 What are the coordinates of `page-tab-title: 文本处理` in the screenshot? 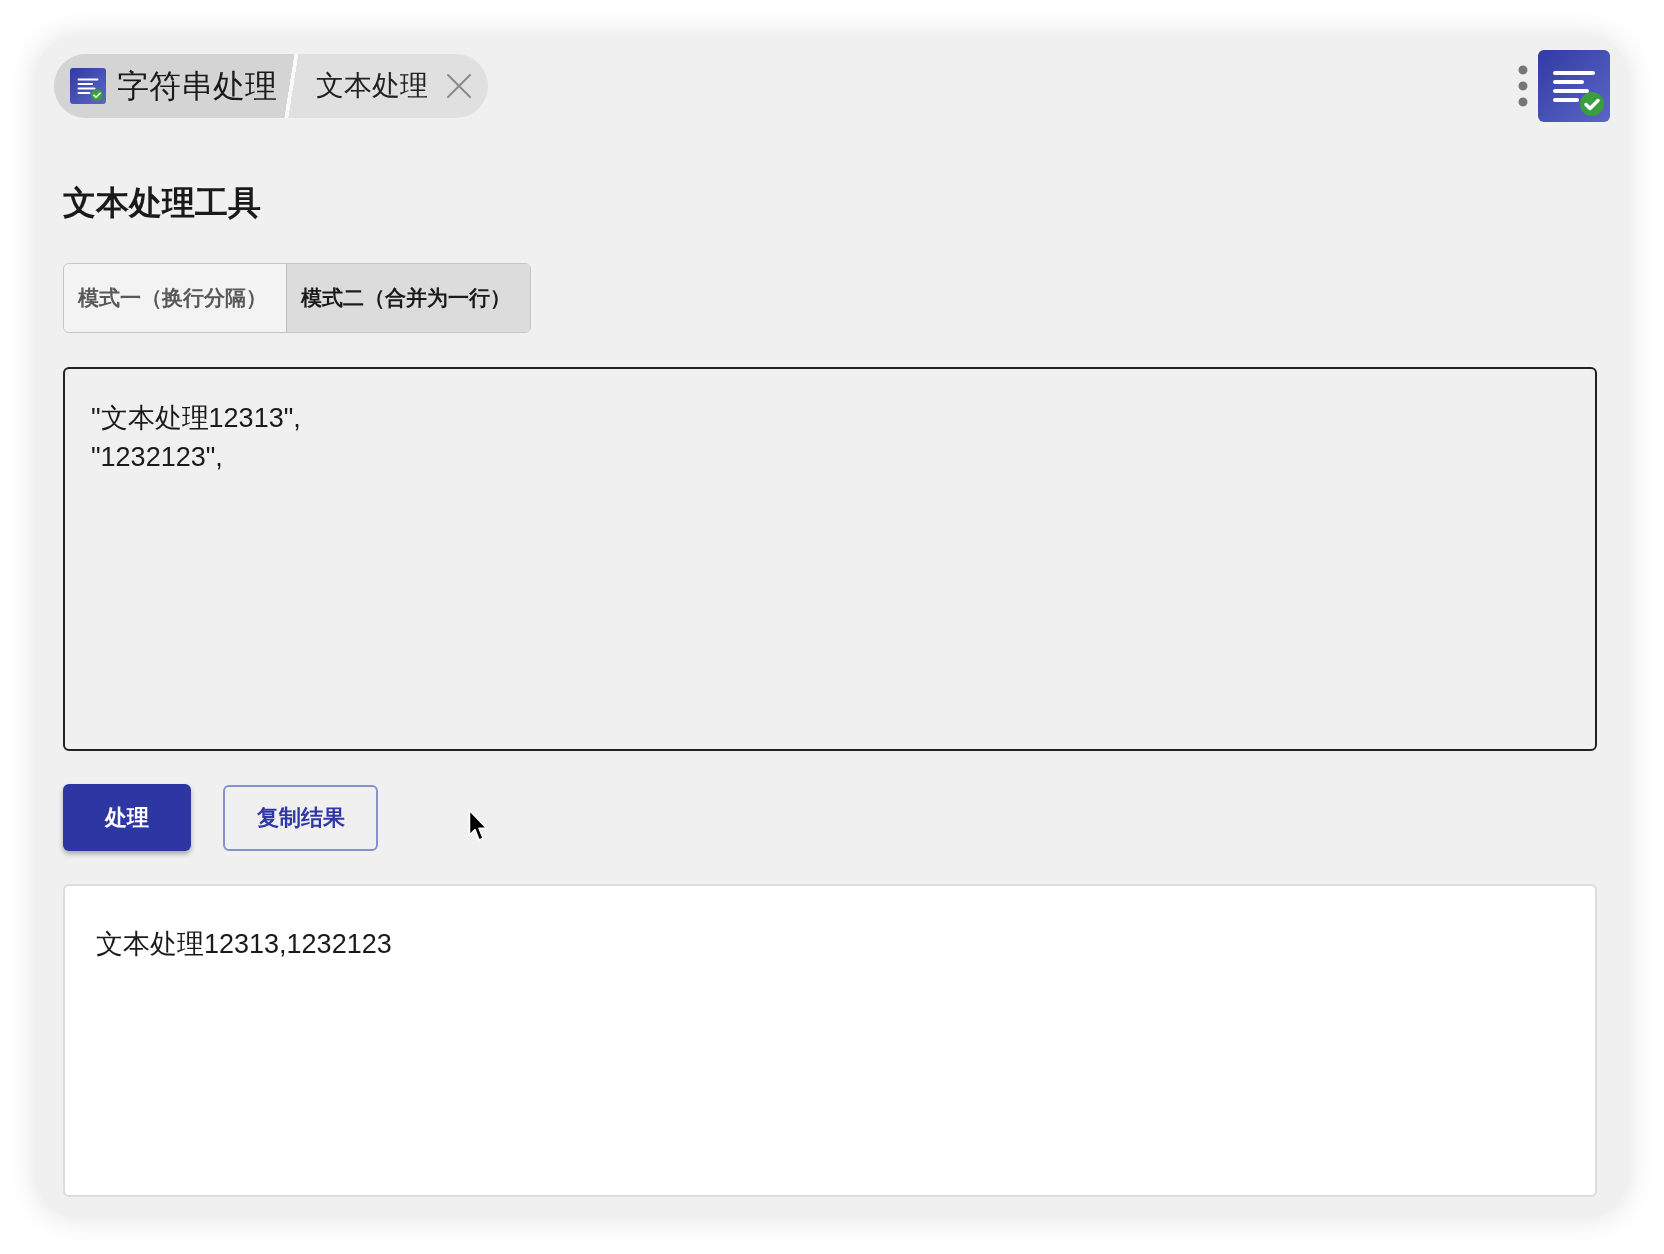 It's located at (372, 86).